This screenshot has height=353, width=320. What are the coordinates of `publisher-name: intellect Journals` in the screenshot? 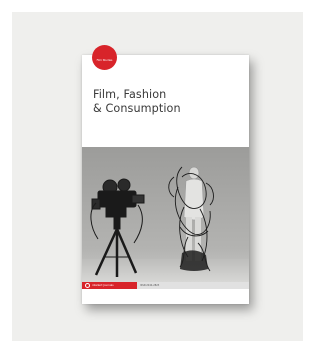 It's located at (103, 285).